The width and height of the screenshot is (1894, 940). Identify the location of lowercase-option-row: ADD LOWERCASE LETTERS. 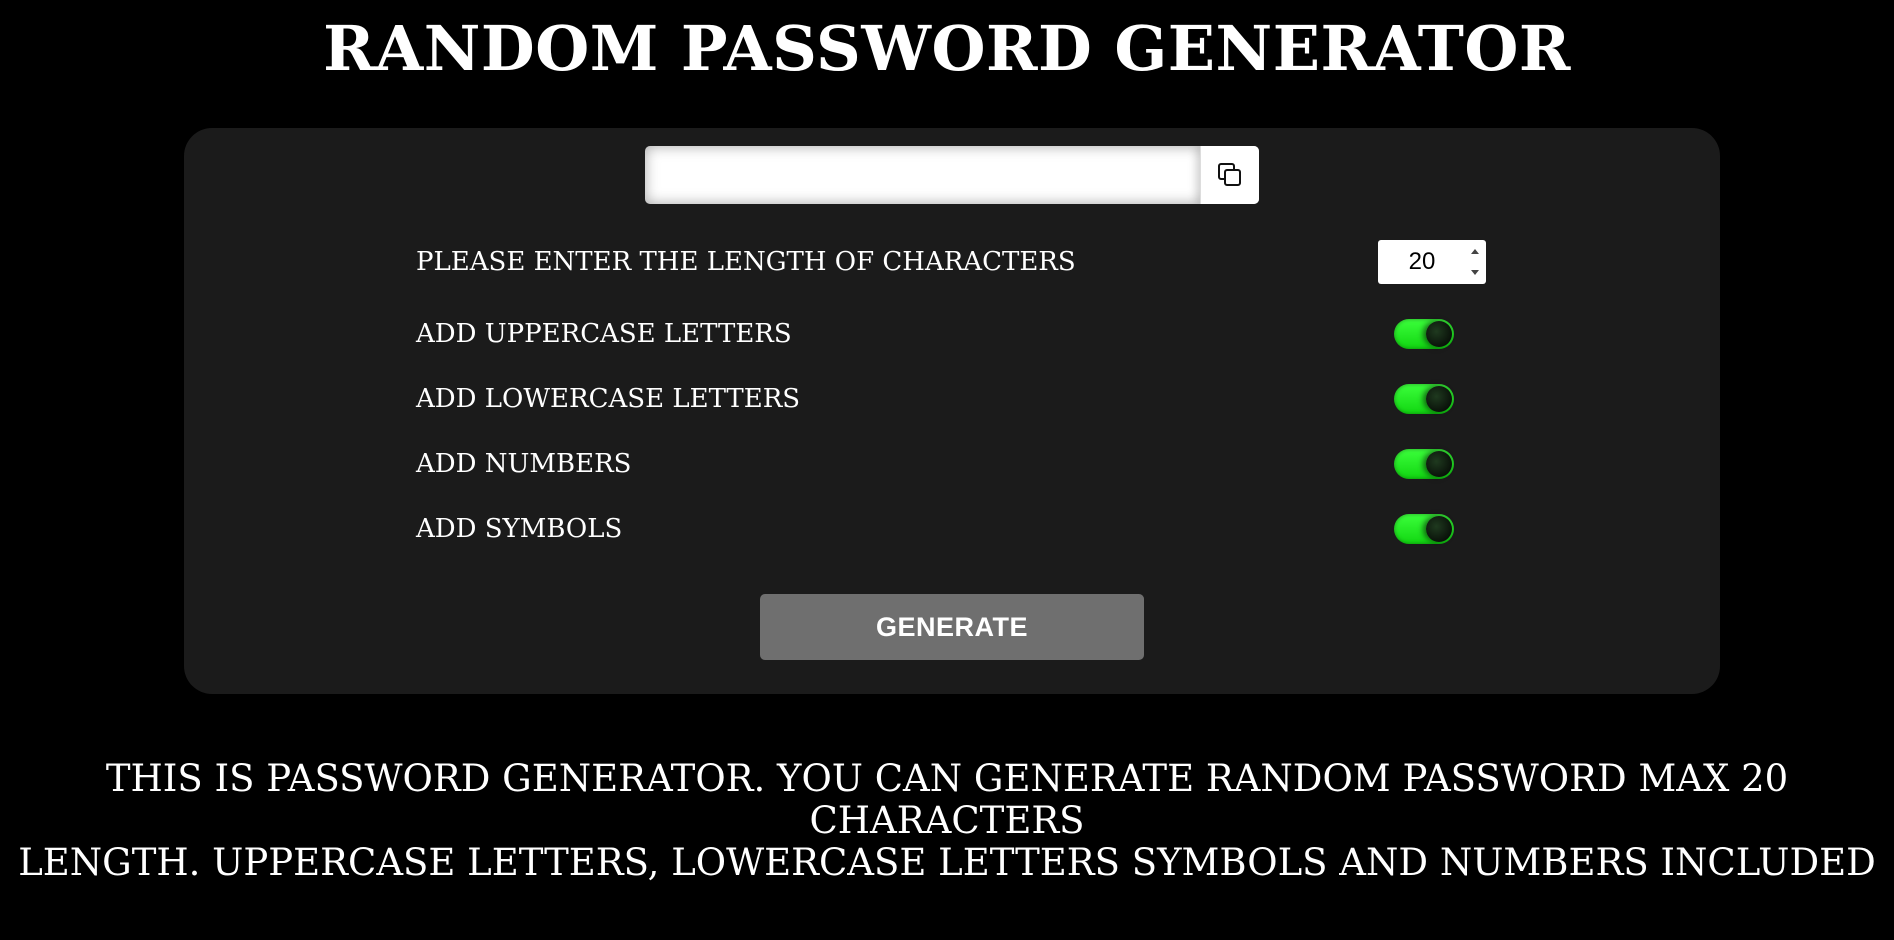
(951, 399).